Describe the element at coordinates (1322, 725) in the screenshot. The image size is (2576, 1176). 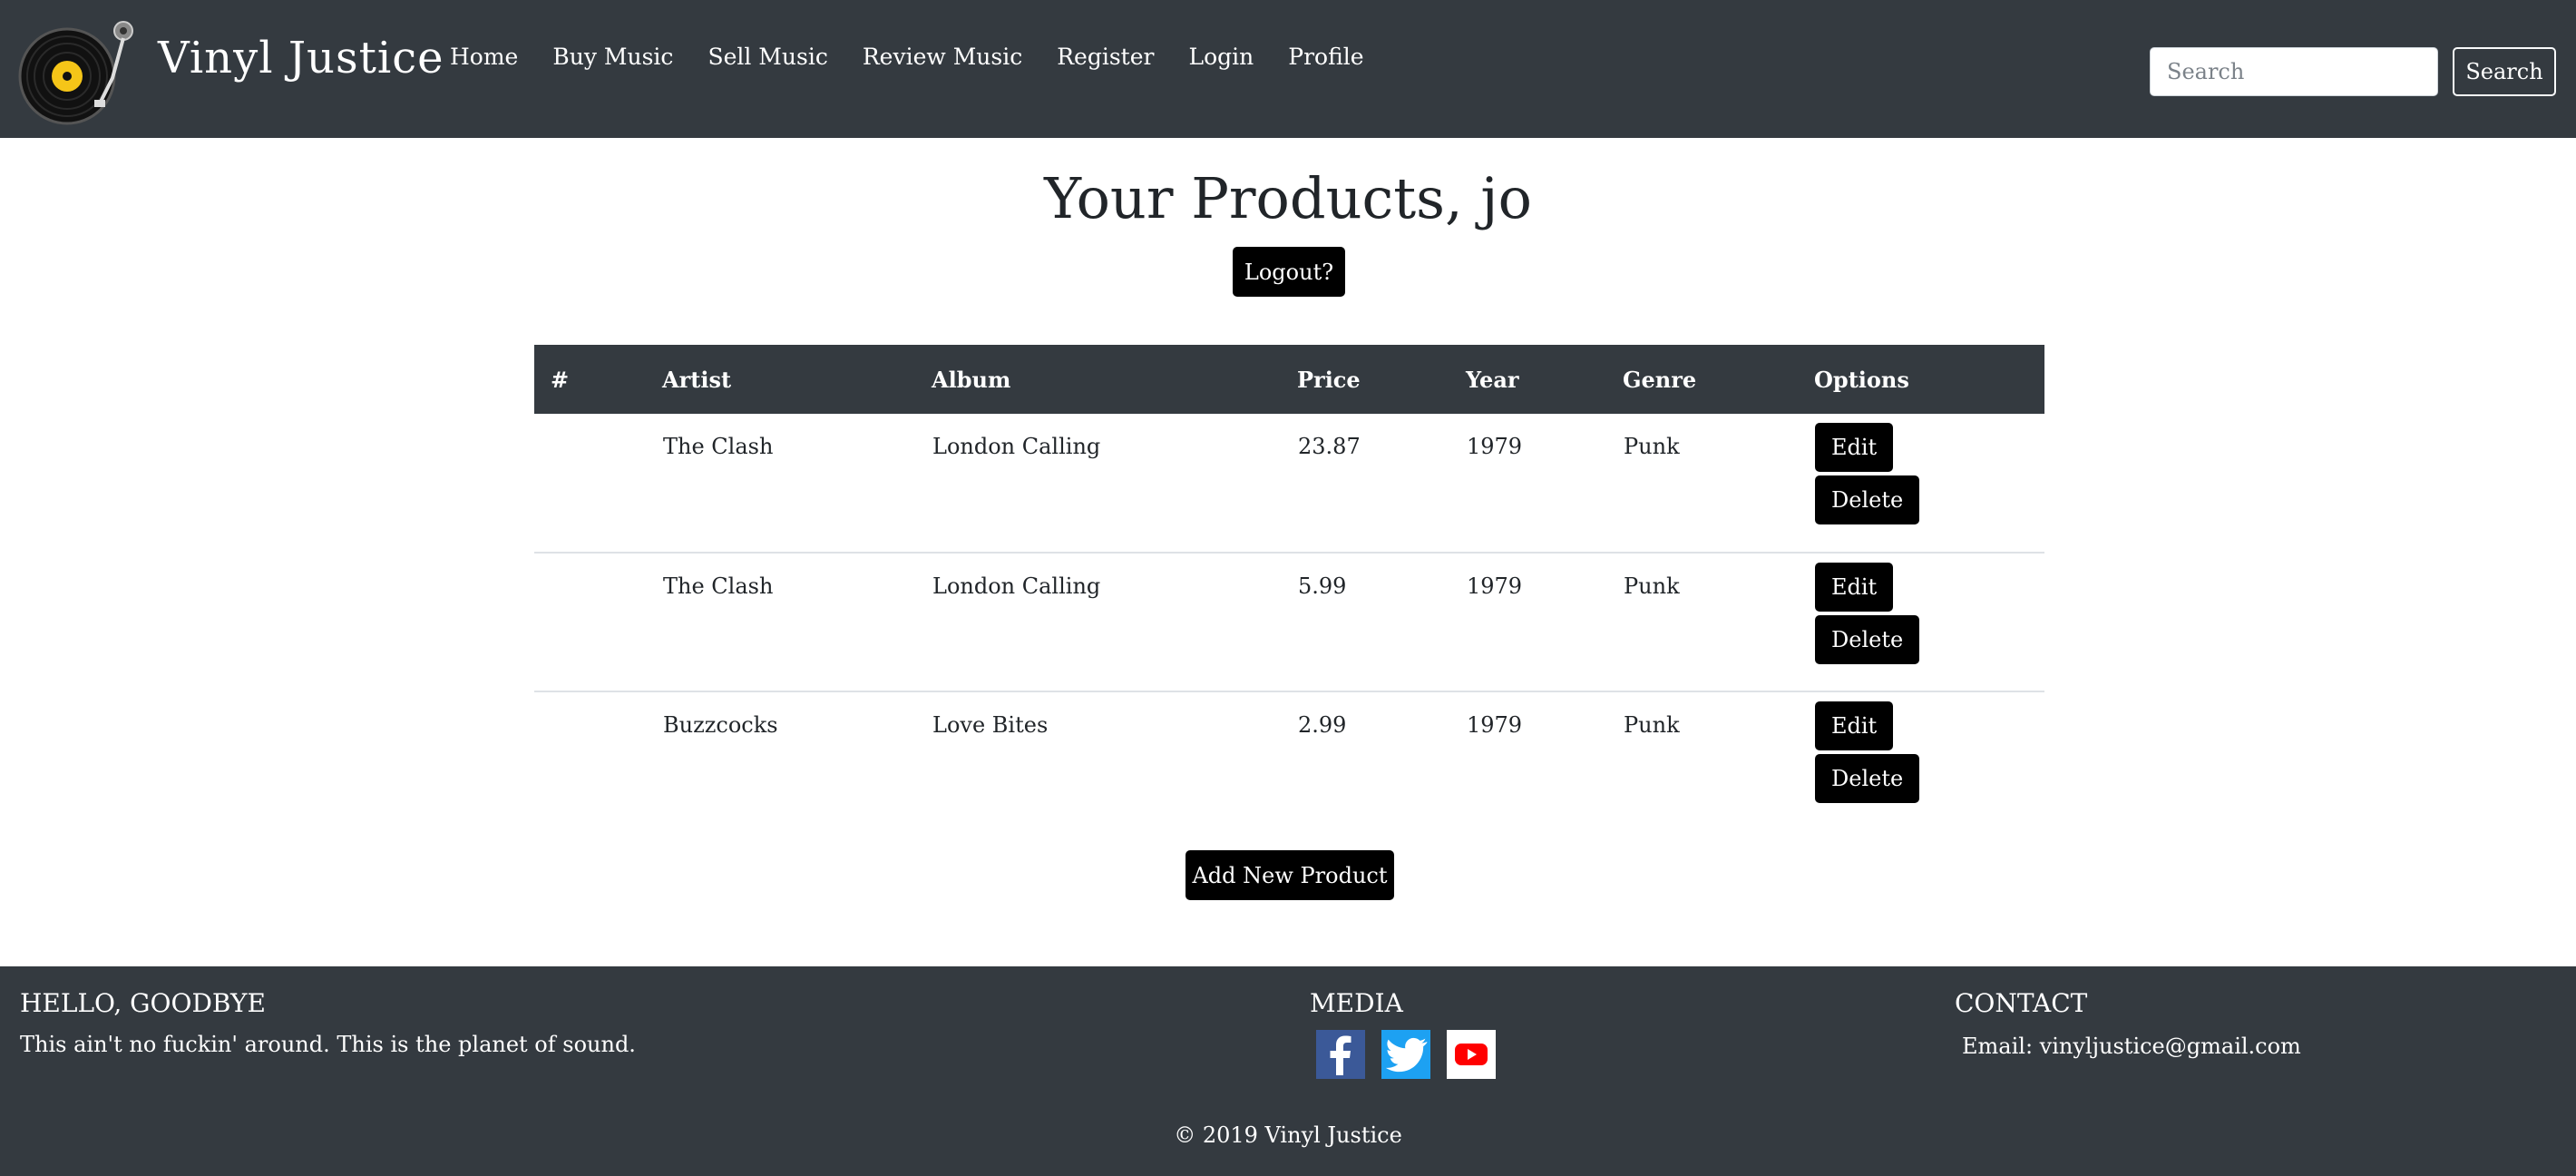
I see `cell-price: 2.99` at that location.